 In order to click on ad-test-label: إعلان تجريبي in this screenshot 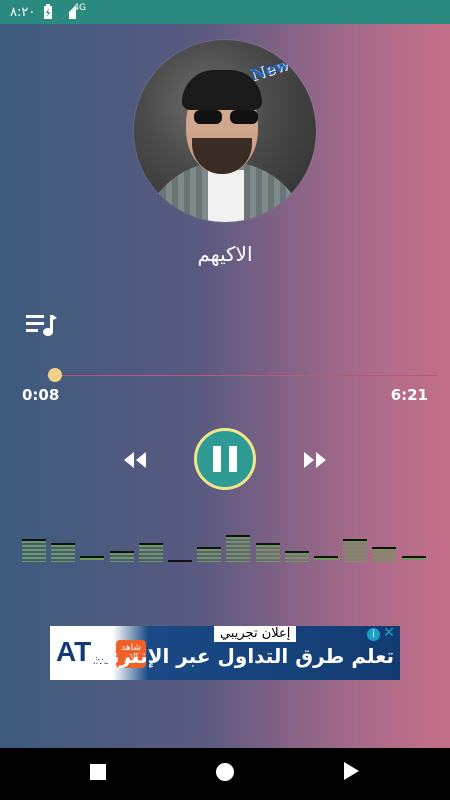, I will do `click(255, 634)`.